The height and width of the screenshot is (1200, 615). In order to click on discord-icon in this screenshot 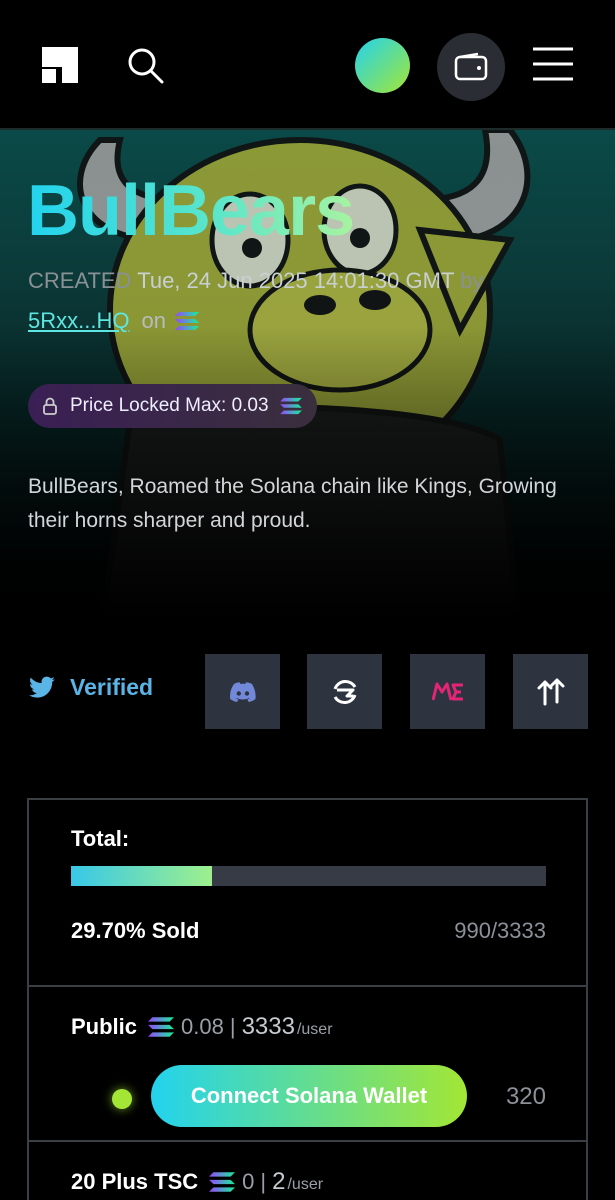, I will do `click(242, 691)`.